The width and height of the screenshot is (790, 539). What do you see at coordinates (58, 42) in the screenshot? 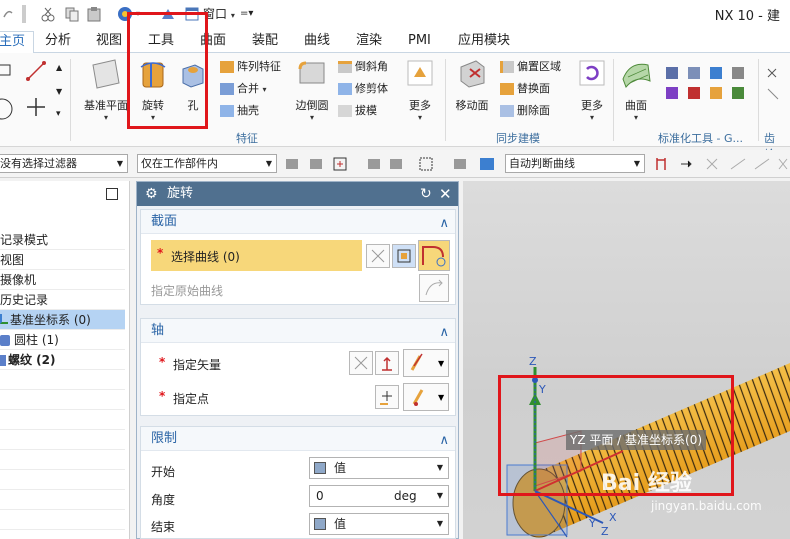
I see `tab-analysis: 分析` at bounding box center [58, 42].